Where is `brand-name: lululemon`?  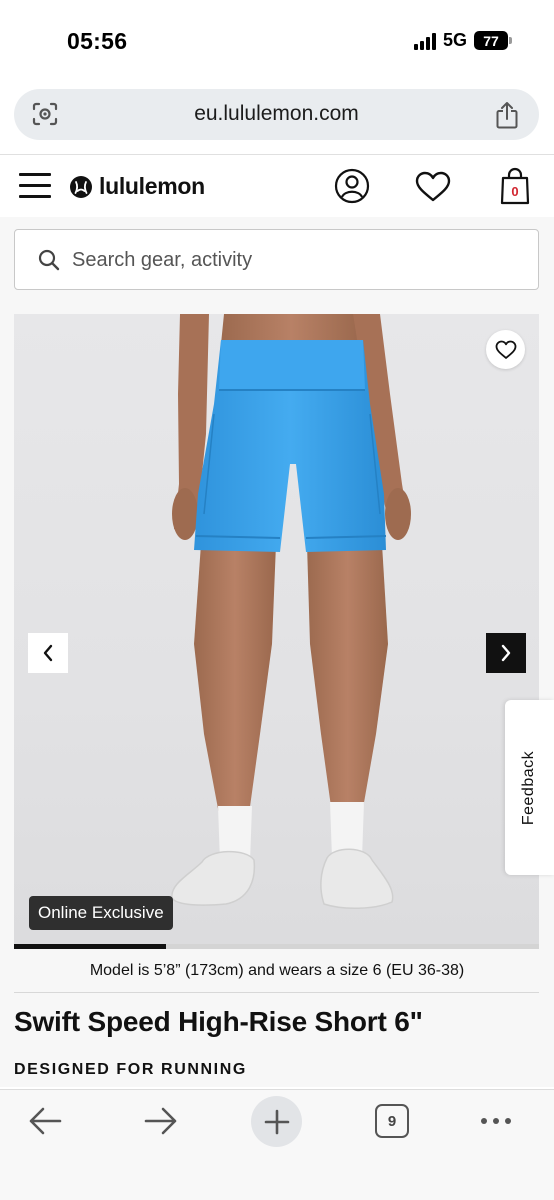
brand-name: lululemon is located at coordinates (152, 186).